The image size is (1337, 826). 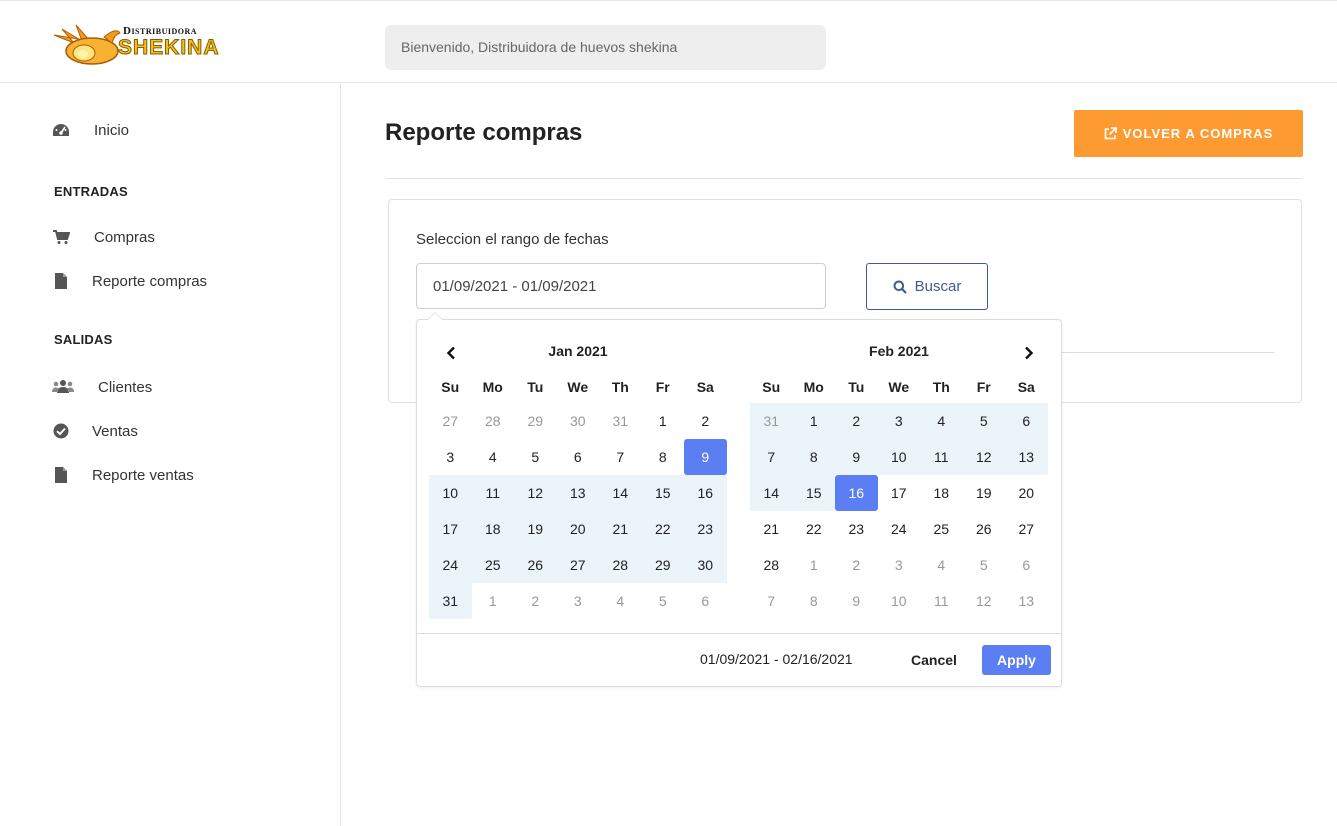 I want to click on sidebar-item-reporte-ventas: Reporte ventas, so click(x=123, y=475).